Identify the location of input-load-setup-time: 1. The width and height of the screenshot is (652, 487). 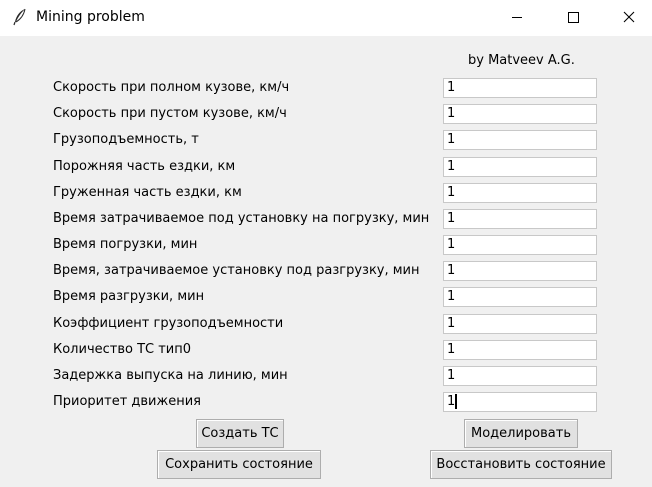
(520, 219).